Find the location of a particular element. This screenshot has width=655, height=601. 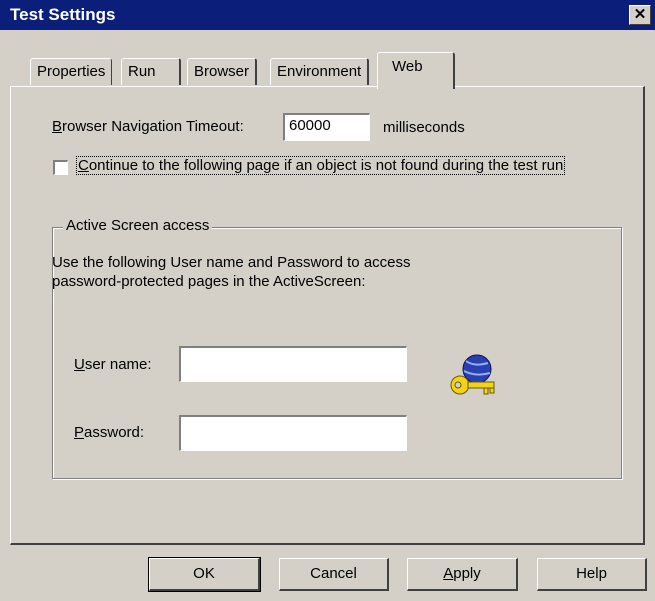

timeout-input: 60000 is located at coordinates (326, 127).